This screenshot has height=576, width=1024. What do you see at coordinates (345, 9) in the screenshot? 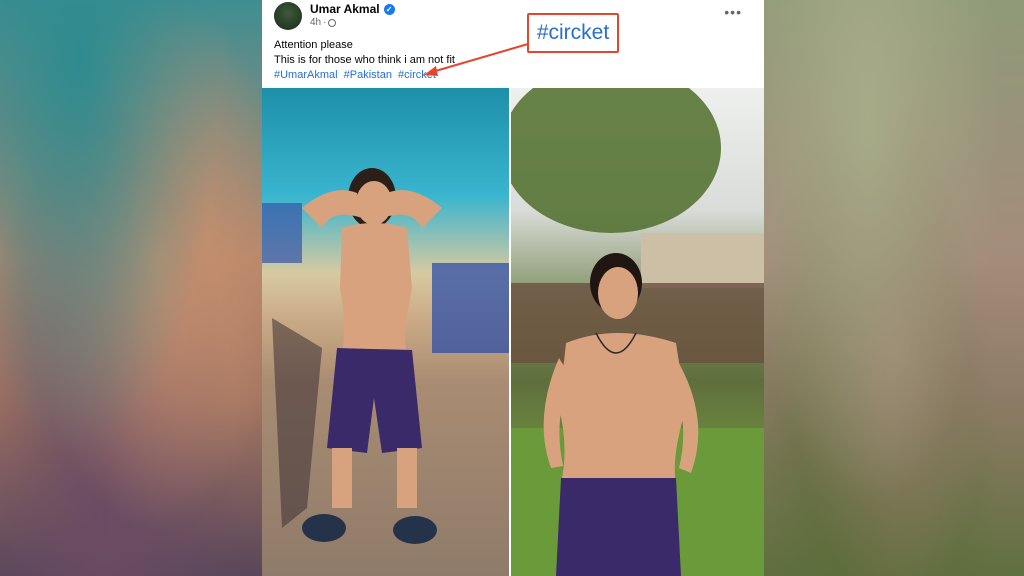
I see `author-name: Umar Akmal` at bounding box center [345, 9].